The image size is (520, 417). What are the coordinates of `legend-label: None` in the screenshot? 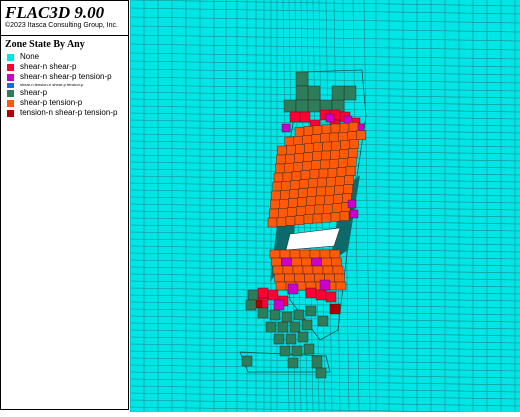 It's located at (30, 56).